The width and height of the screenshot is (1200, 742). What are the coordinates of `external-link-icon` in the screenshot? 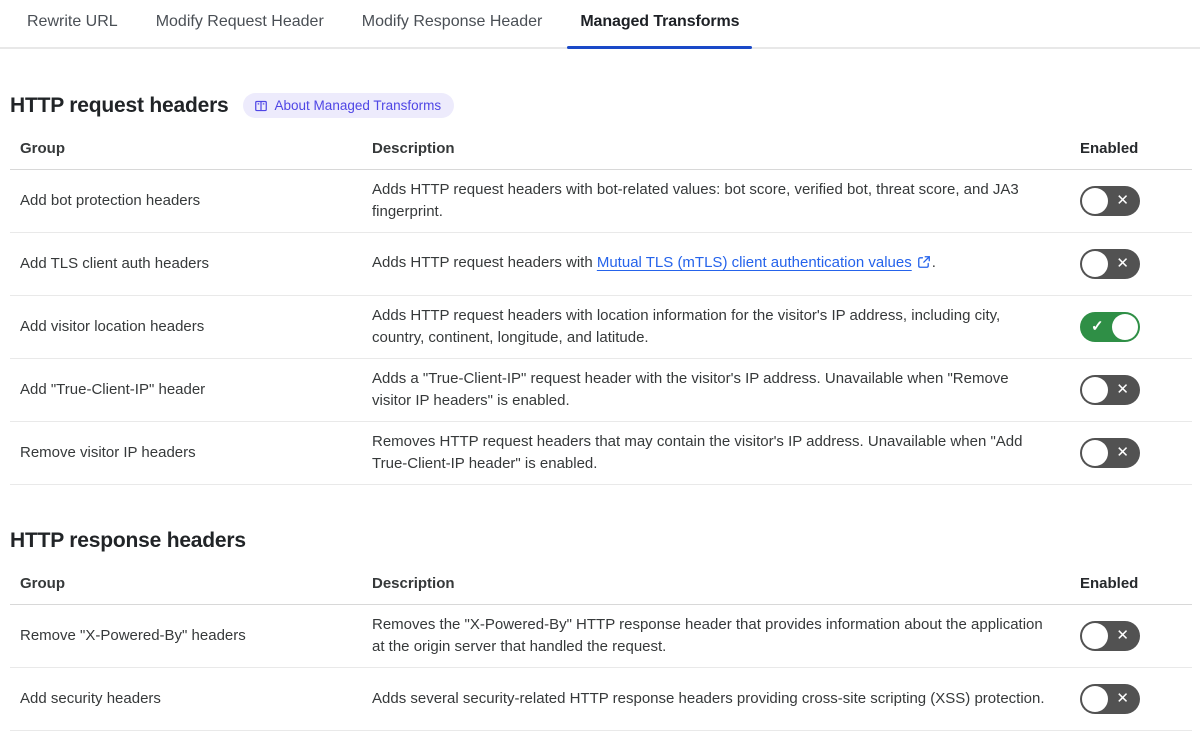 It's located at (924, 265).